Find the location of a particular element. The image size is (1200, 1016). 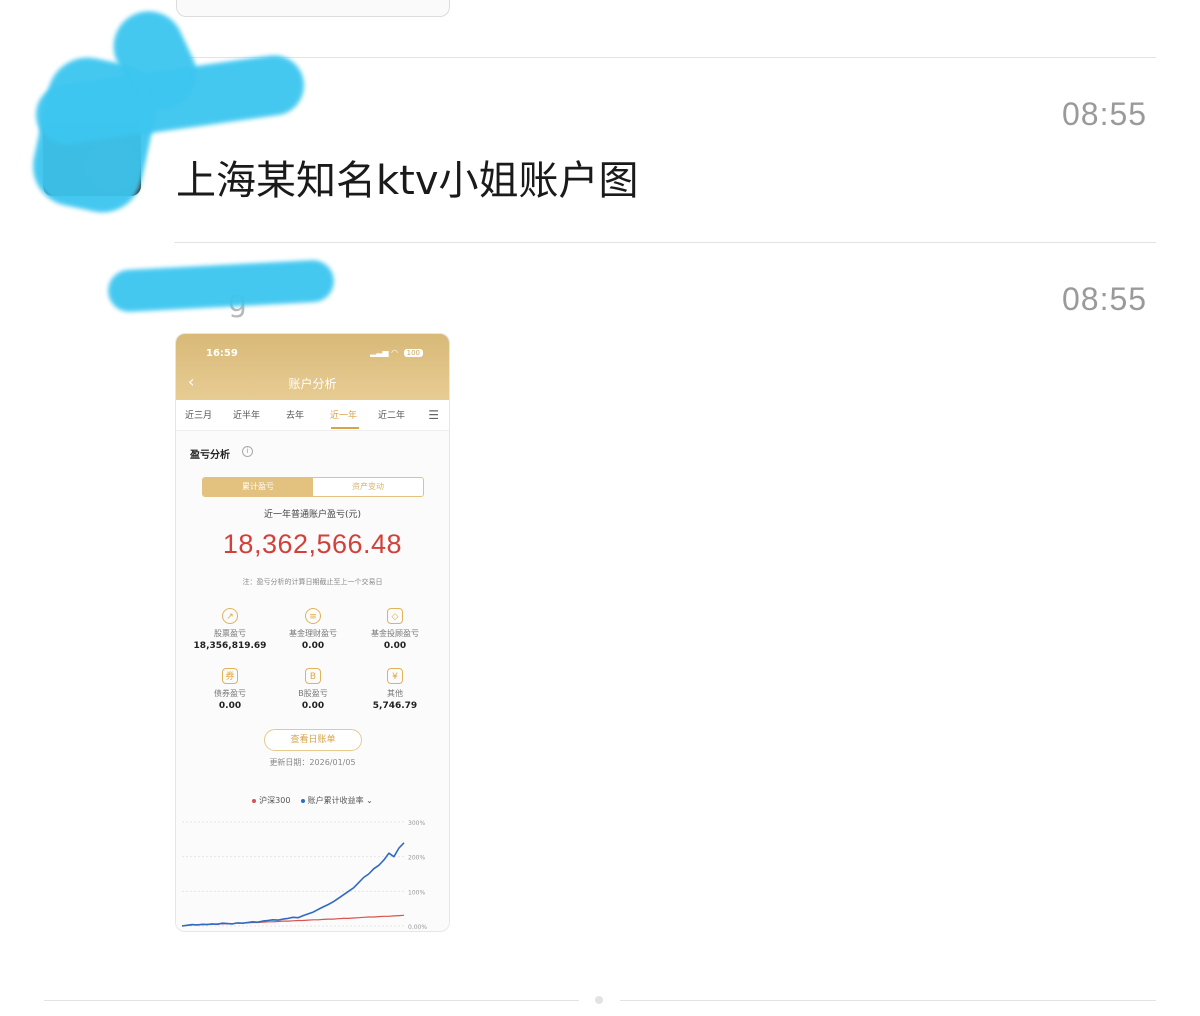

previous-message-bubble is located at coordinates (313, 8).